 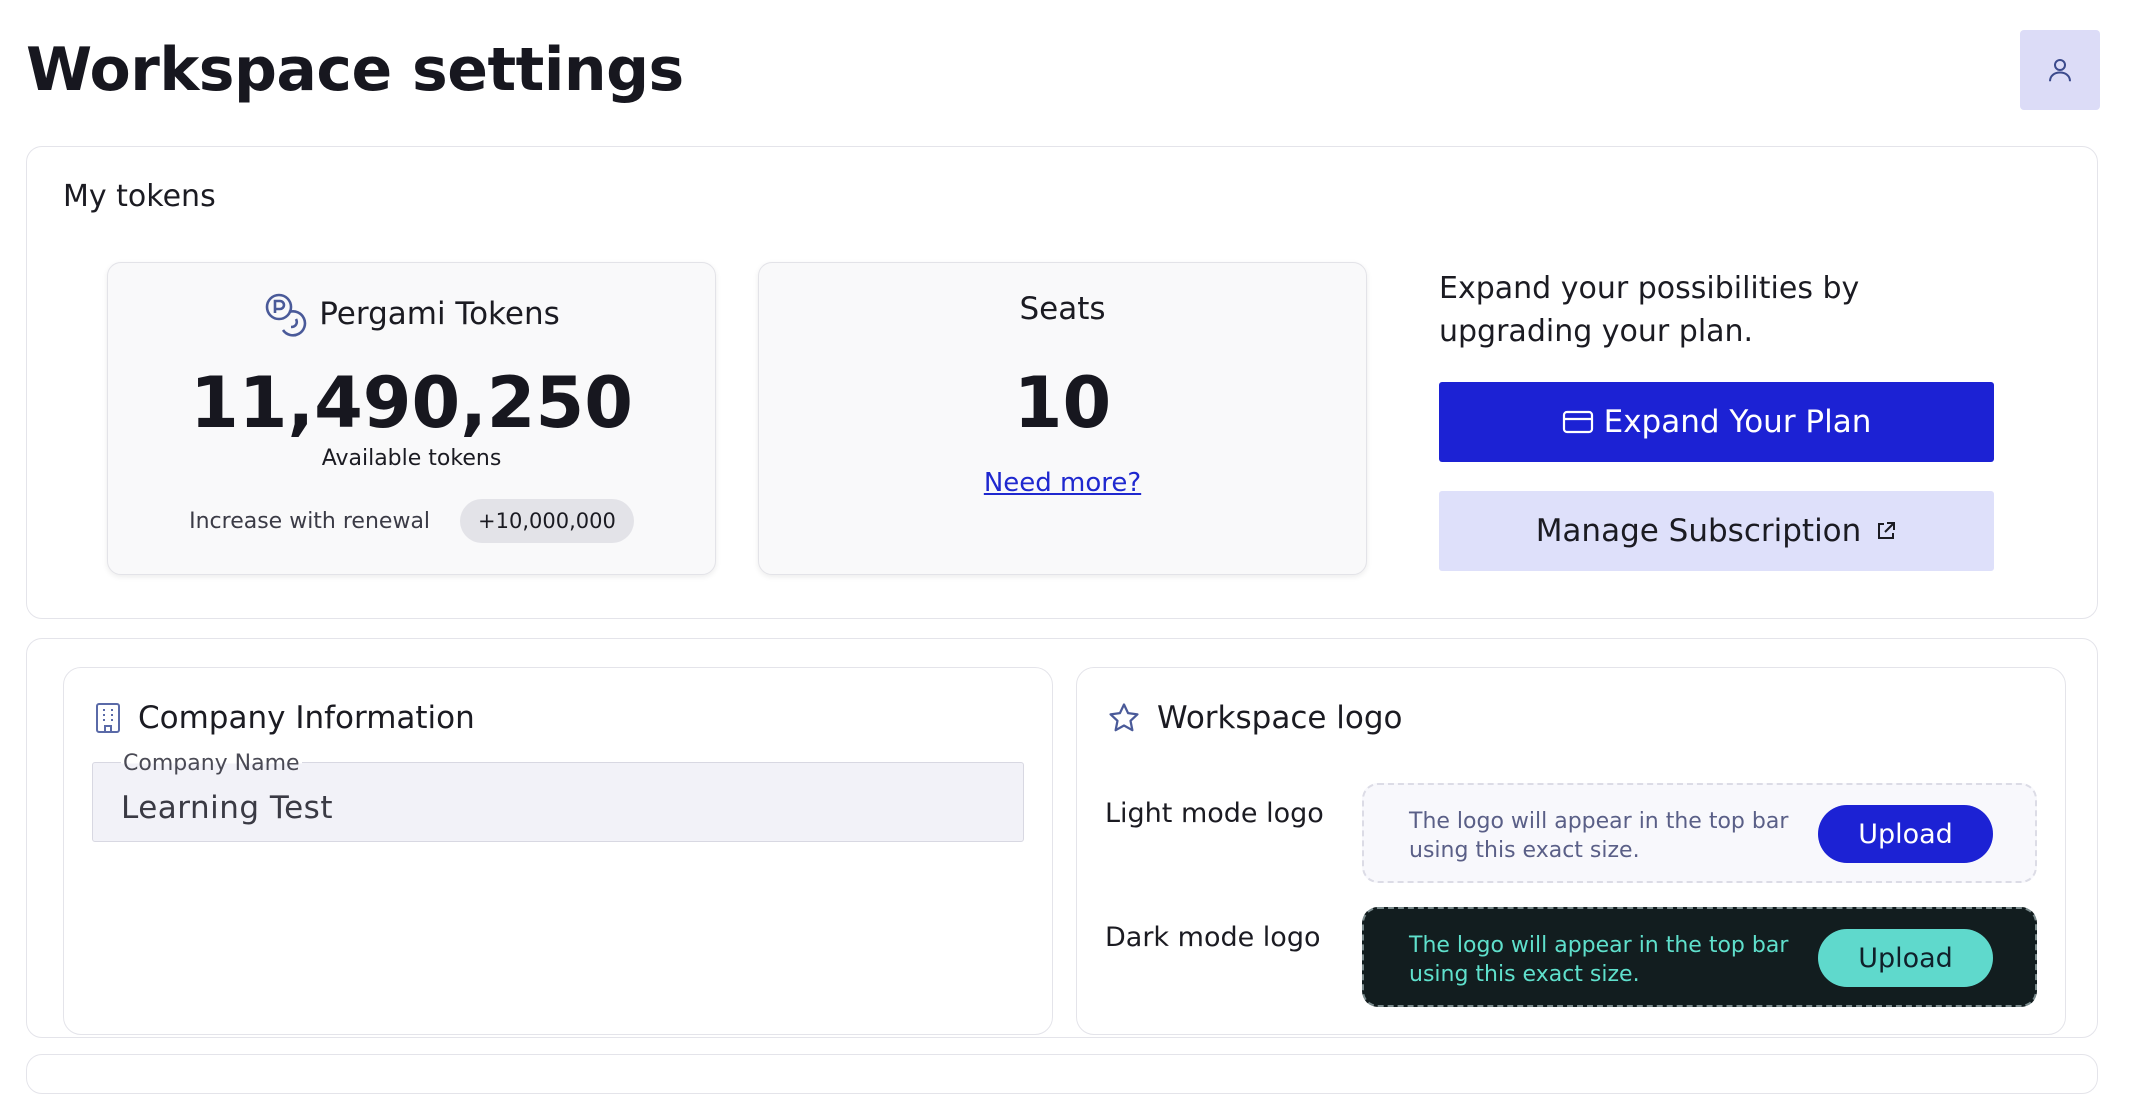 I want to click on expand-plan-button: Expand Your Plan, so click(x=1716, y=422).